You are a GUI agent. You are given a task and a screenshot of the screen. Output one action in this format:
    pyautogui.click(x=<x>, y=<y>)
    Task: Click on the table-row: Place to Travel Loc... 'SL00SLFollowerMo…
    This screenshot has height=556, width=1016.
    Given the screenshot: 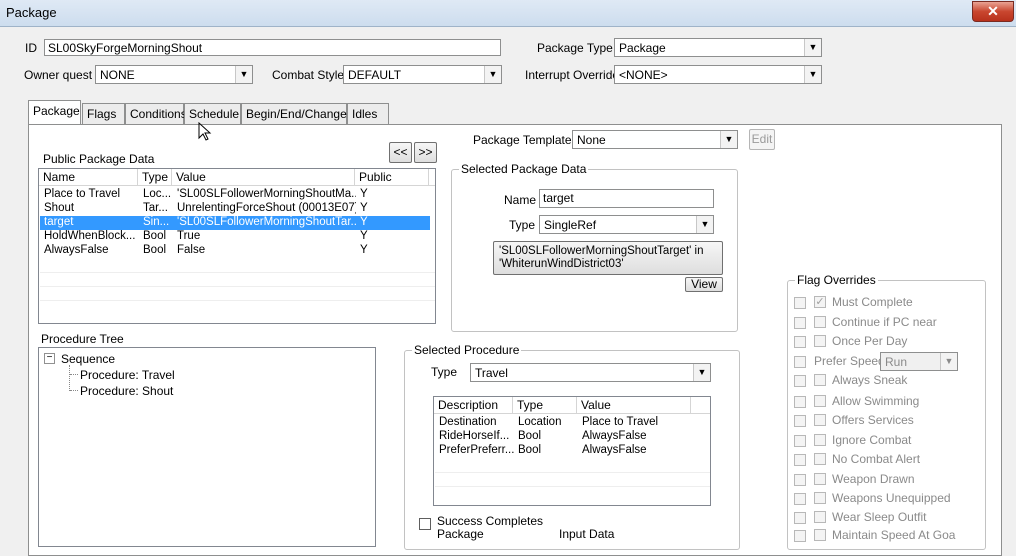 What is the action you would take?
    pyautogui.click(x=235, y=195)
    